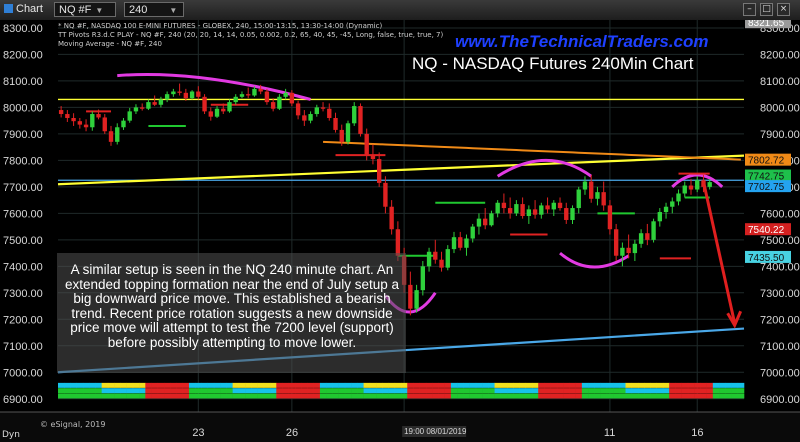 The width and height of the screenshot is (800, 442). What do you see at coordinates (154, 9) in the screenshot?
I see `interval-selector: 240 ▼` at bounding box center [154, 9].